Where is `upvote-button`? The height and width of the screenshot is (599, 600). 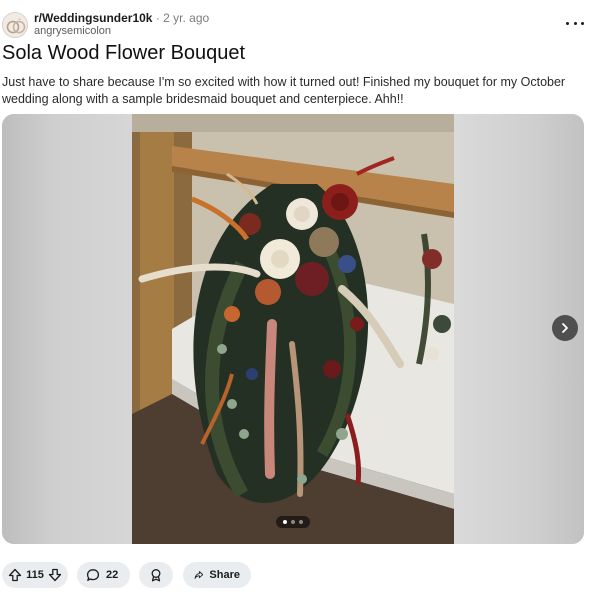 upvote-button is located at coordinates (15, 575).